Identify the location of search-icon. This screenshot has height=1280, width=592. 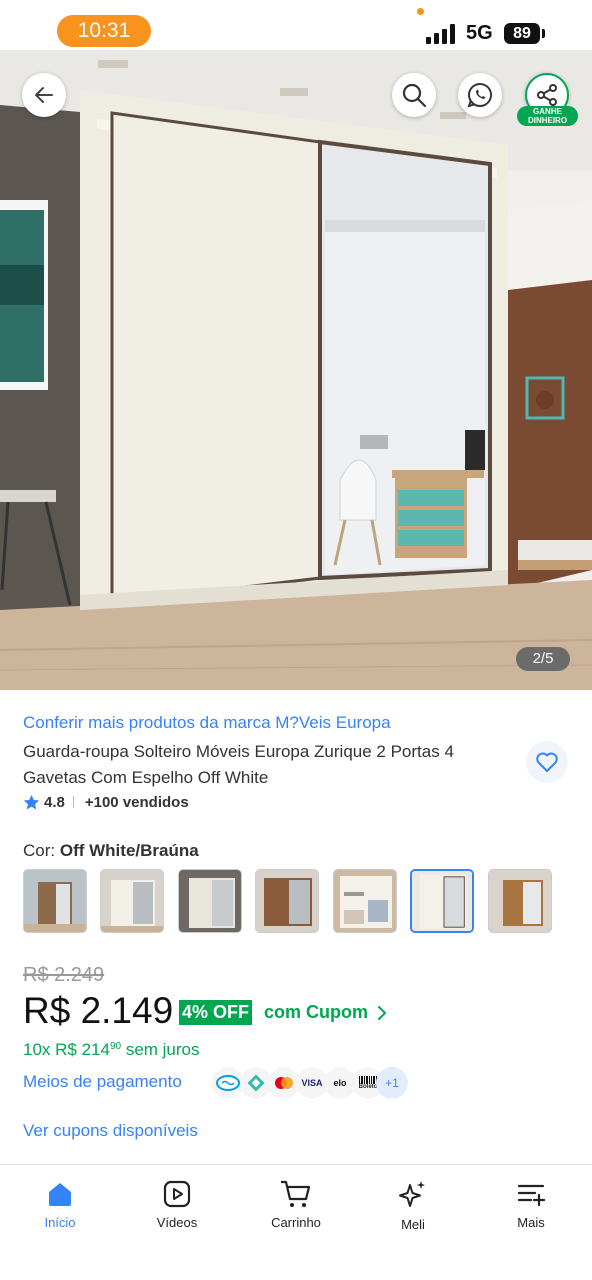
(414, 95).